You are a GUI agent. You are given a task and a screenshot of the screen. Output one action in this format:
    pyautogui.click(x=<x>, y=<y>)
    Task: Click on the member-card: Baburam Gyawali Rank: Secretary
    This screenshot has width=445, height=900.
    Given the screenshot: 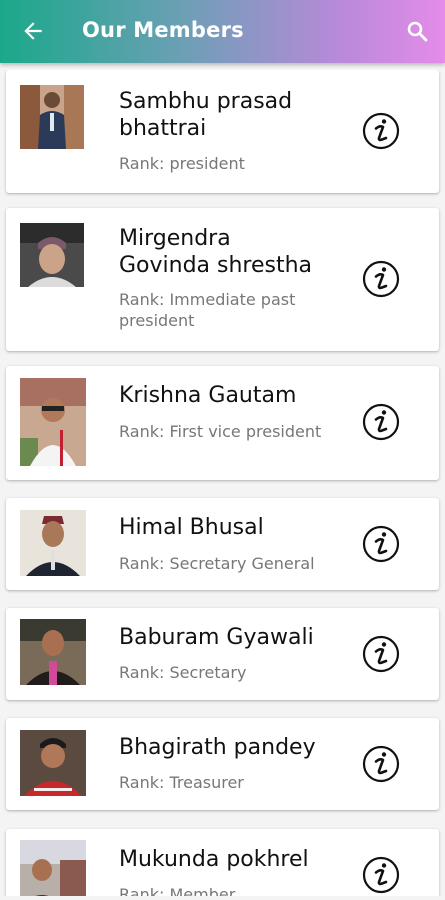 What is the action you would take?
    pyautogui.click(x=222, y=654)
    